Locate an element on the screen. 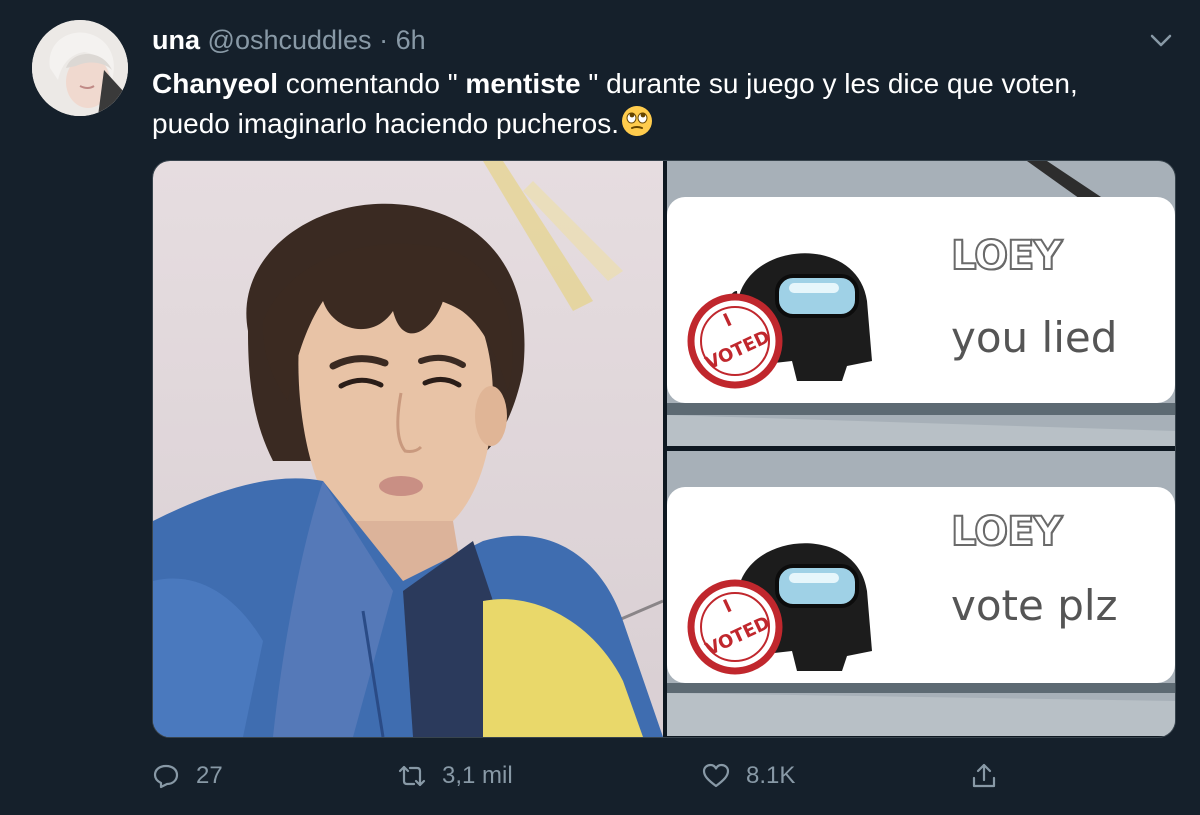 The width and height of the screenshot is (1200, 815). media-panel-bottom: I VOTED LOEY vote plz is located at coordinates (921, 593).